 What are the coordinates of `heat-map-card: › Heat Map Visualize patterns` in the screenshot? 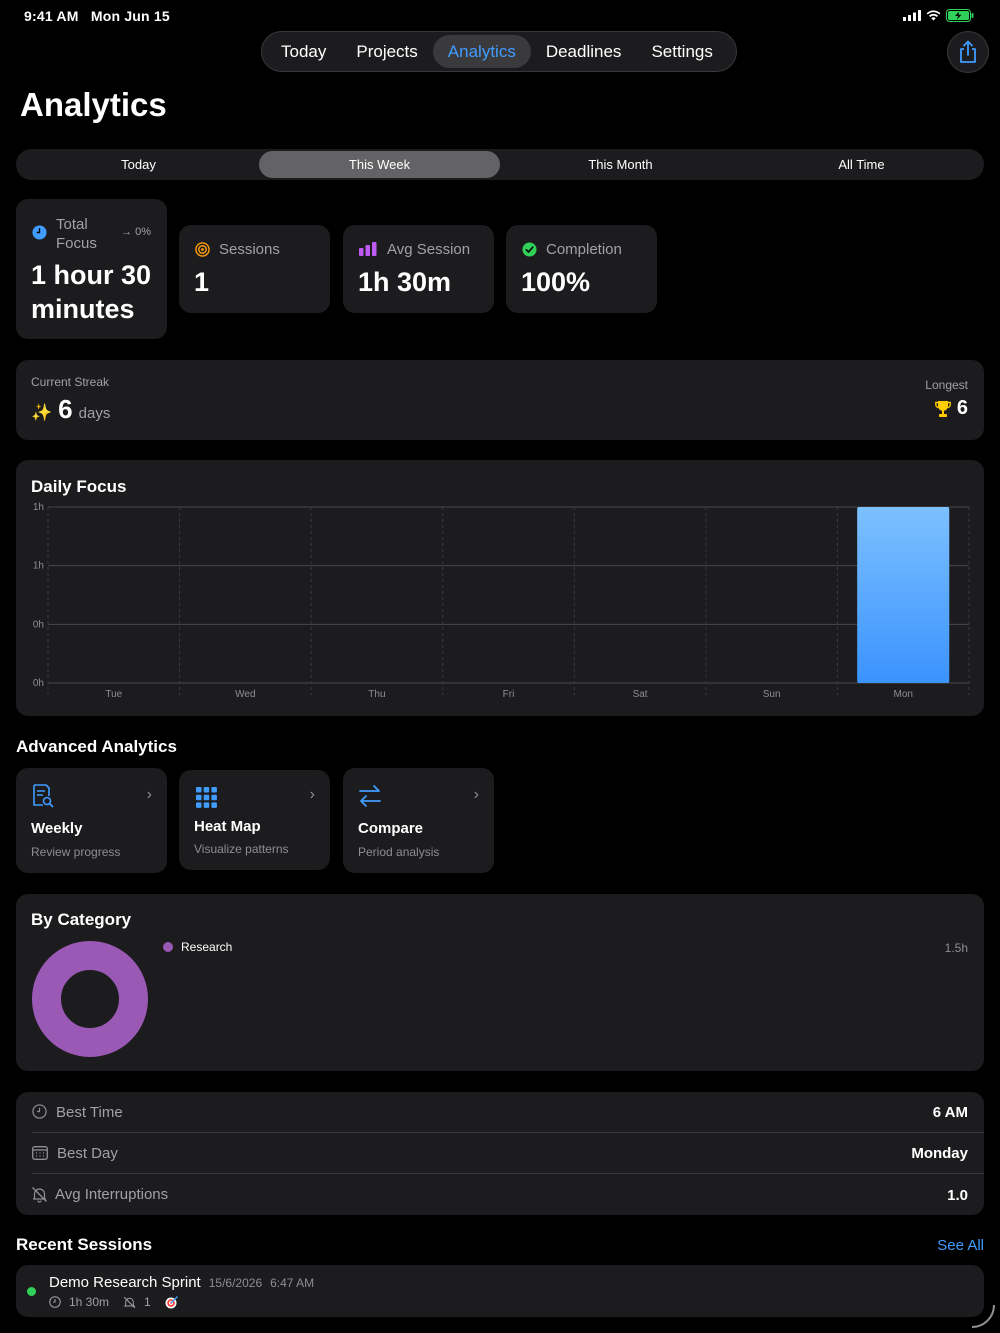 It's located at (254, 820).